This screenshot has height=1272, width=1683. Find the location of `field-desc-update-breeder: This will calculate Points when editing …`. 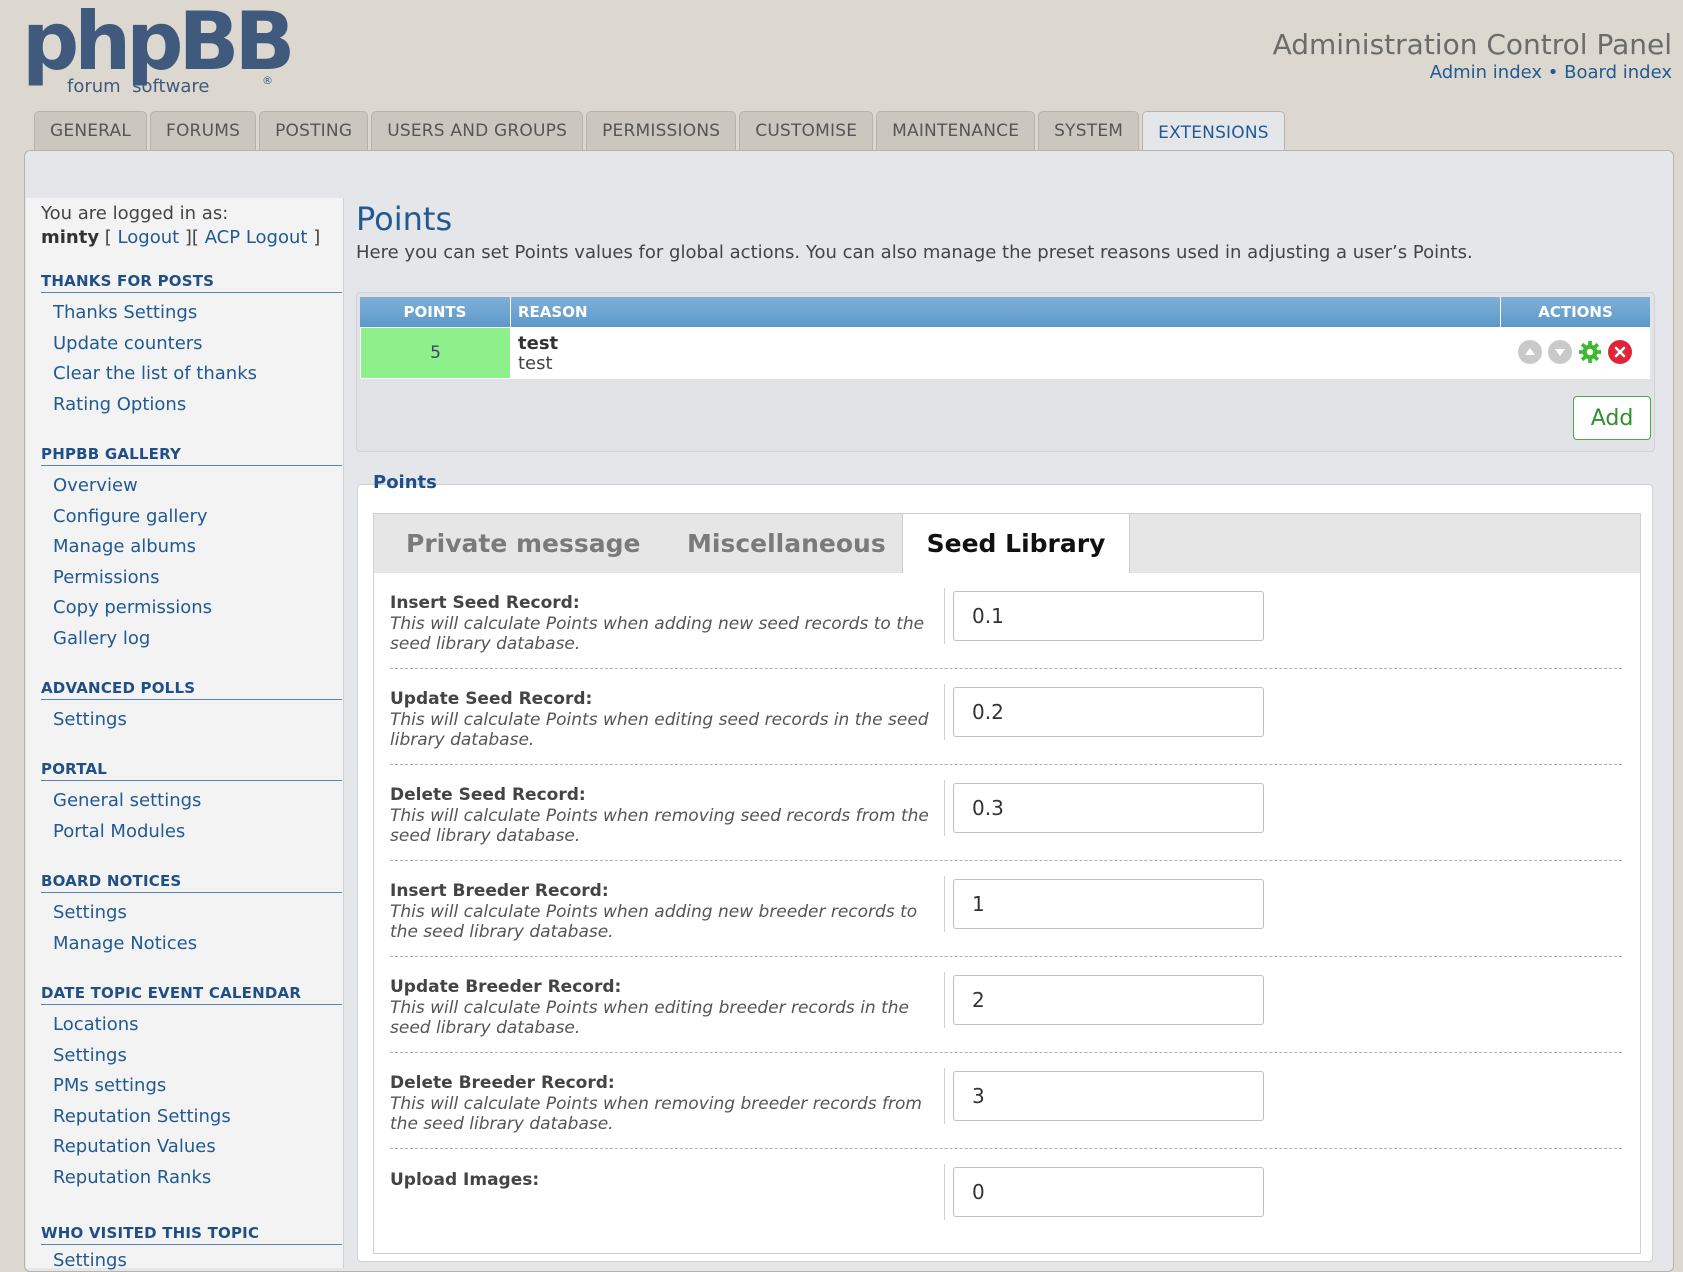

field-desc-update-breeder: This will calculate Points when editing … is located at coordinates (649, 1018).